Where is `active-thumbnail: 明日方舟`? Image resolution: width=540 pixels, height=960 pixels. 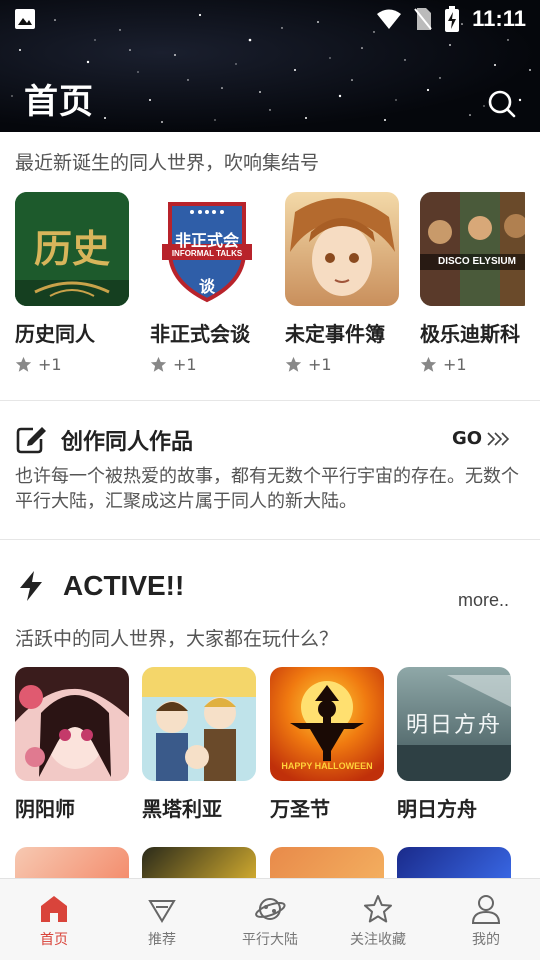 active-thumbnail: 明日方舟 is located at coordinates (454, 724).